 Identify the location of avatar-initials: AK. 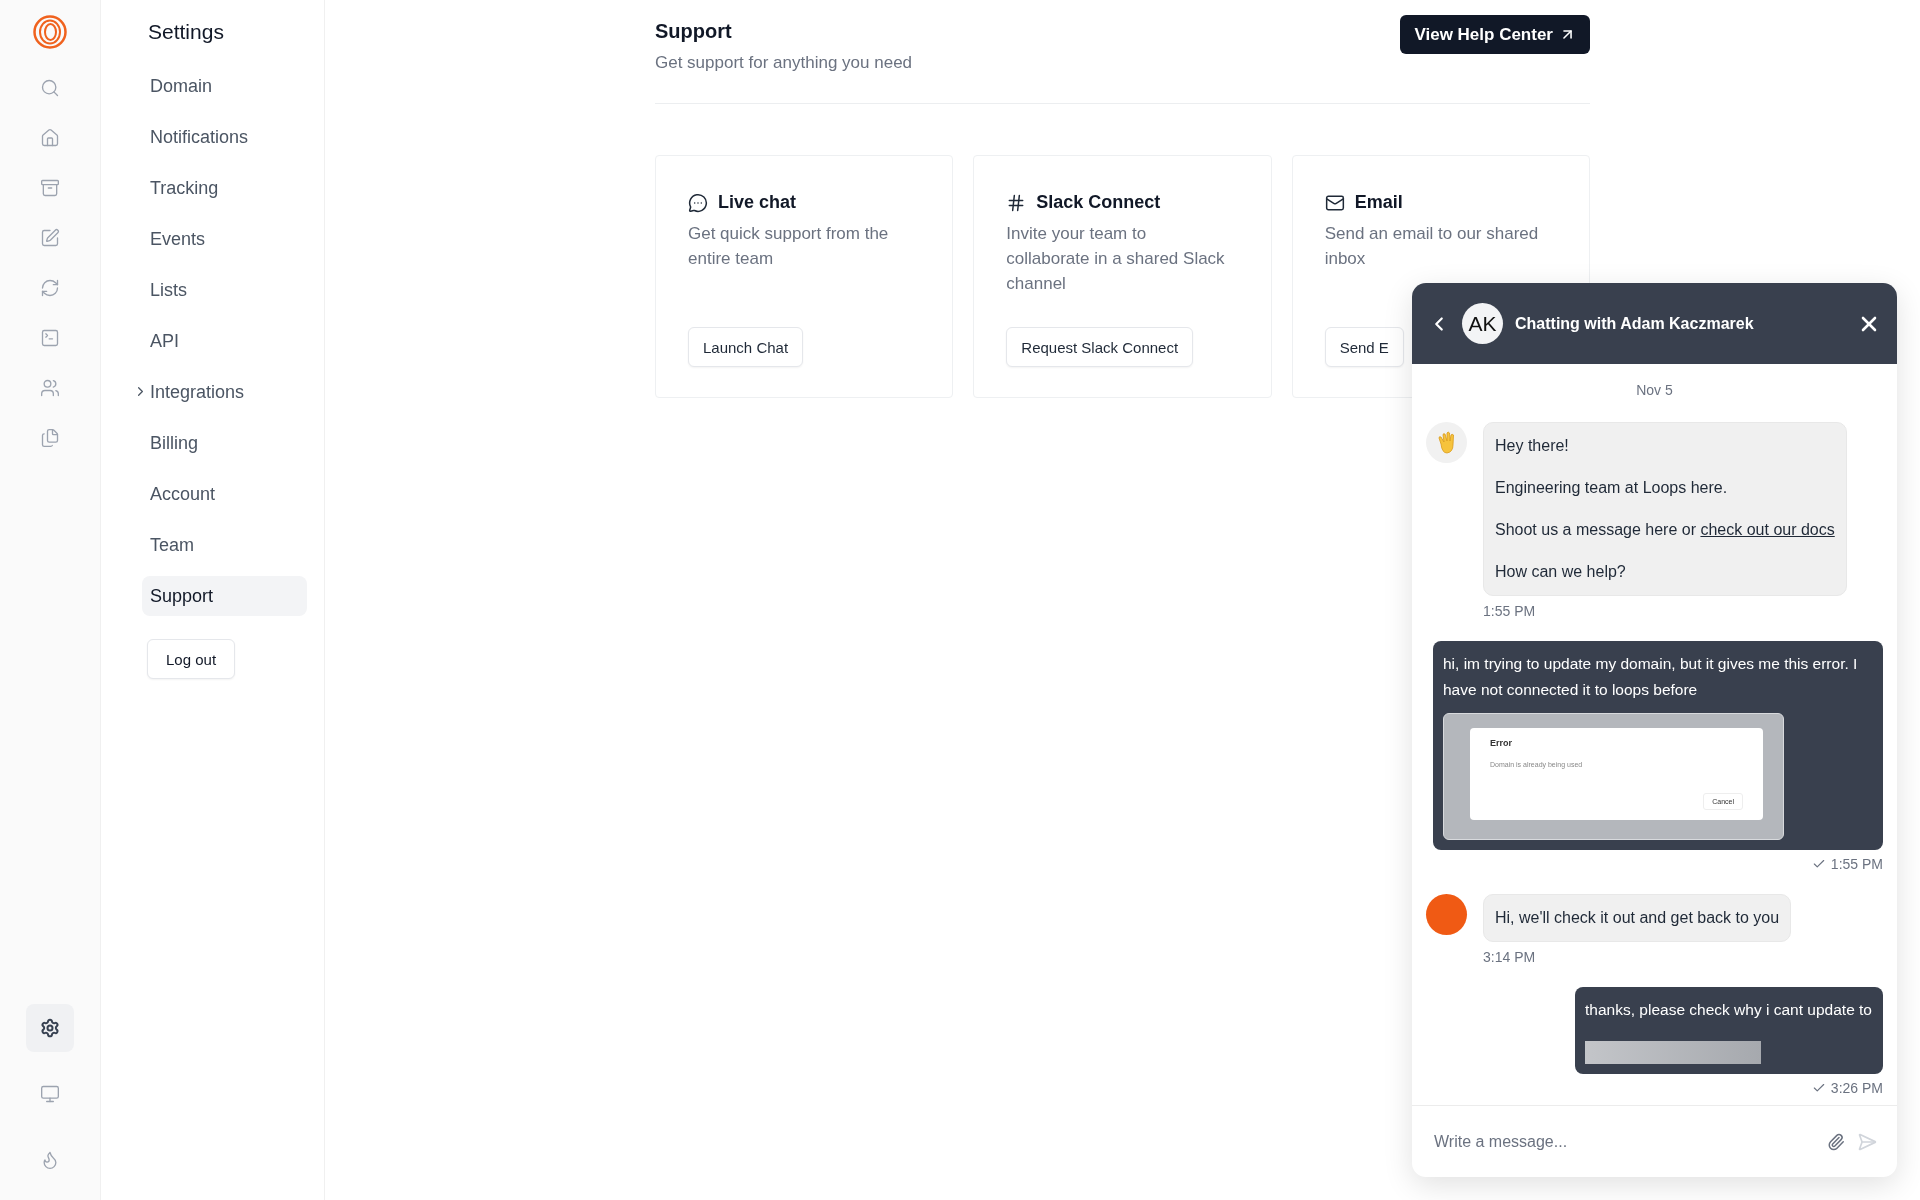
(1482, 323).